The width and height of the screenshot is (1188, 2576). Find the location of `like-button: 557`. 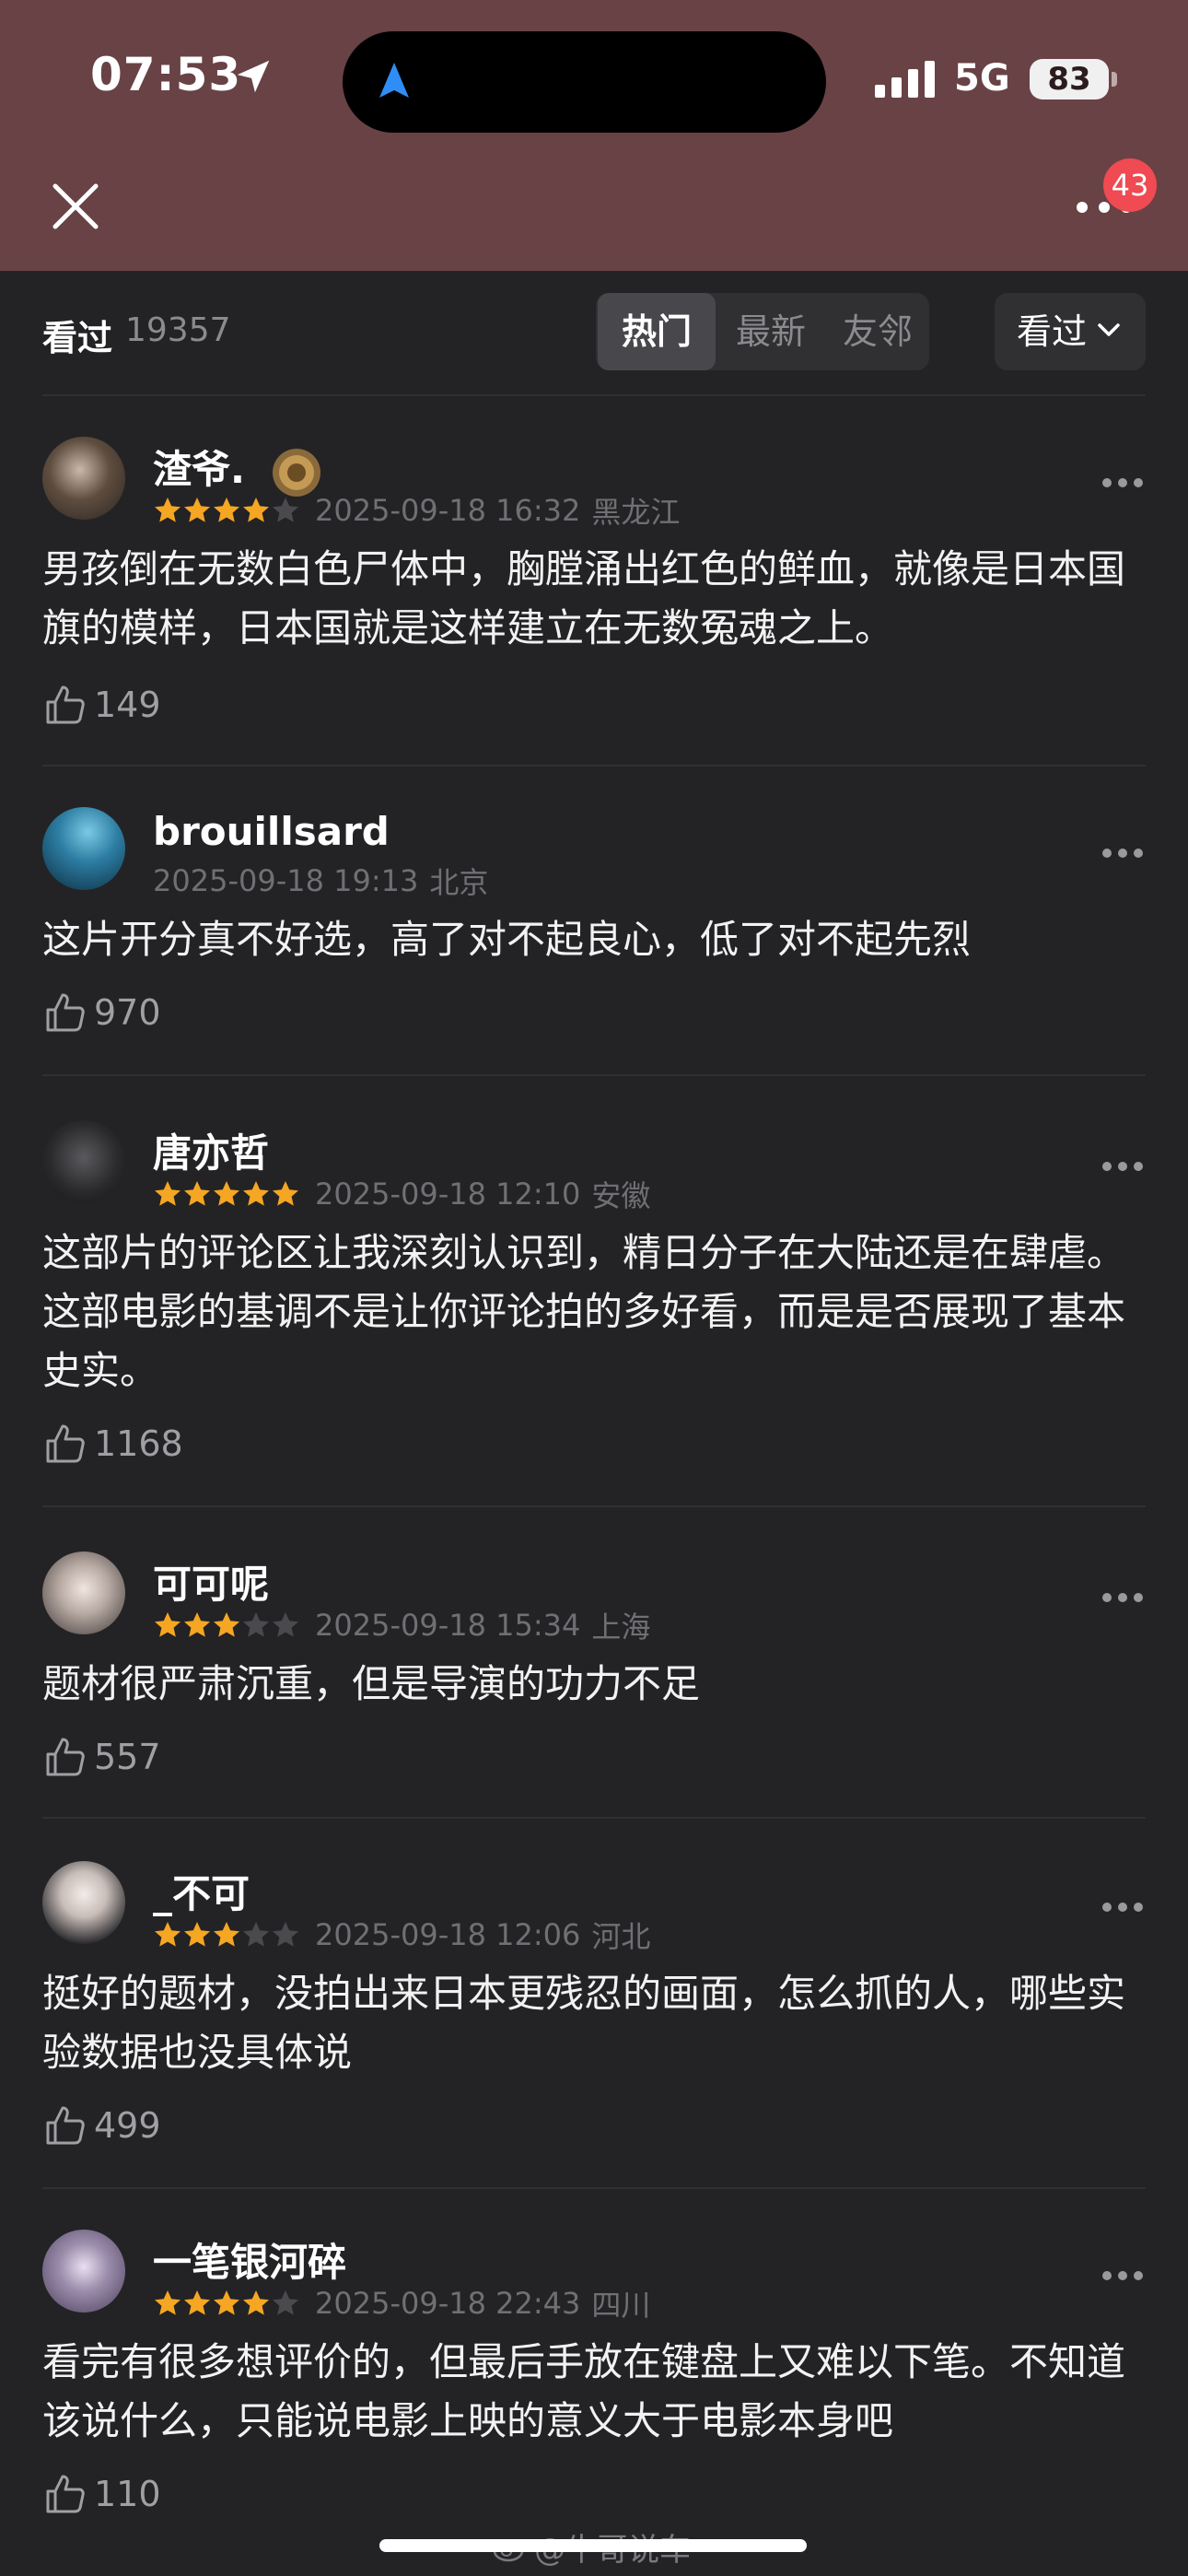

like-button: 557 is located at coordinates (101, 1757).